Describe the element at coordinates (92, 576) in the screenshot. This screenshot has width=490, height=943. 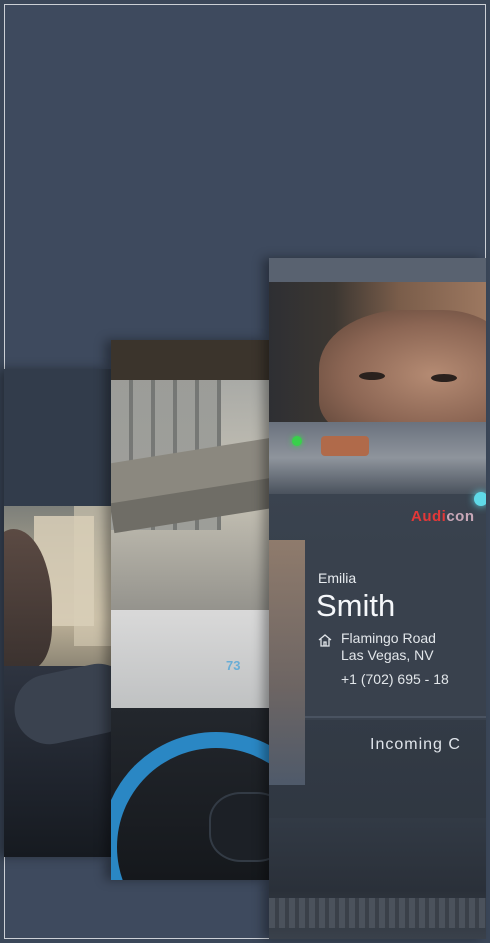
I see `building` at that location.